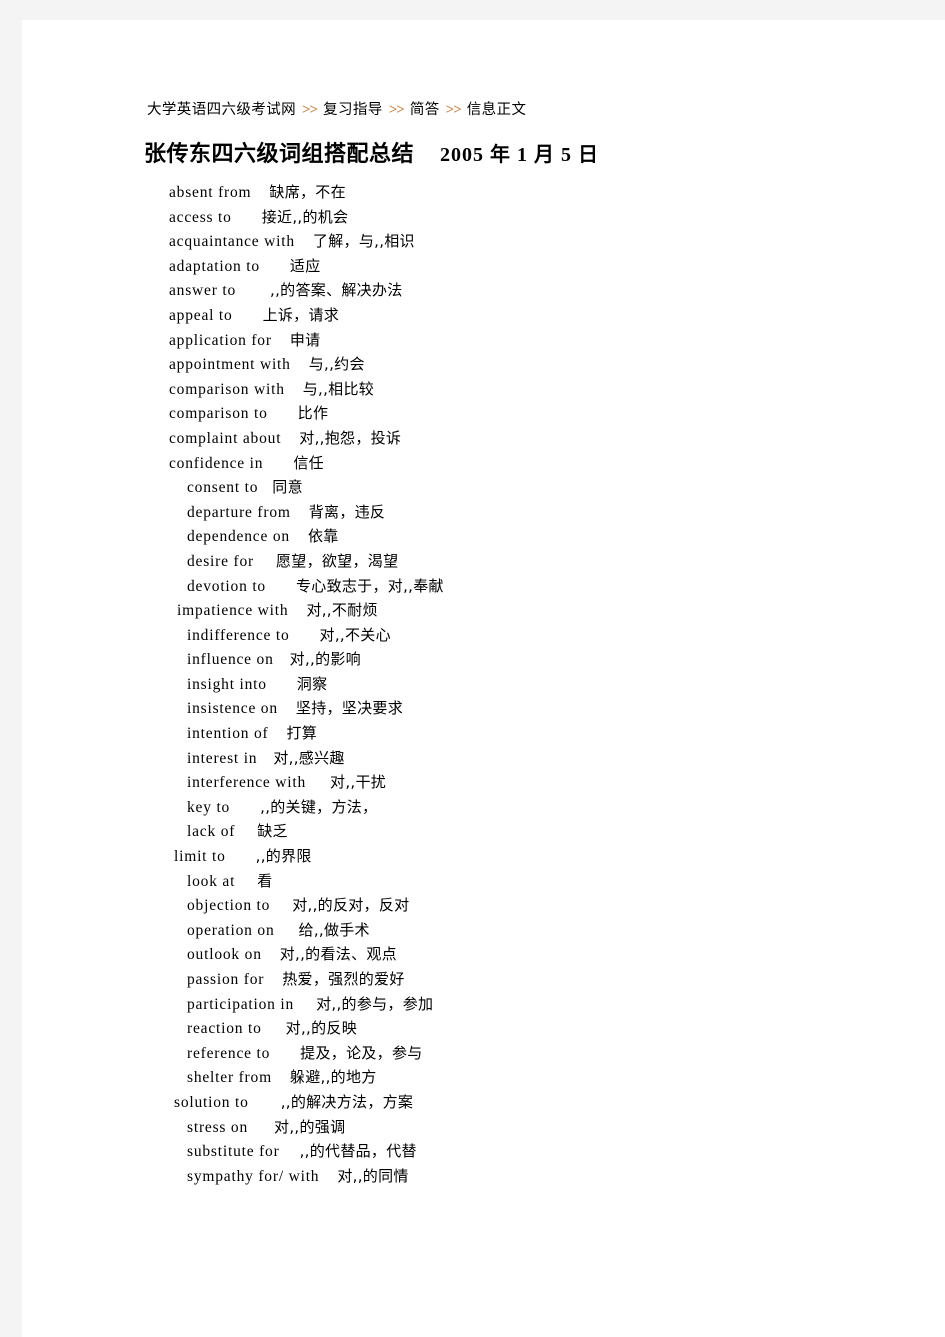  Describe the element at coordinates (279, 153) in the screenshot. I see `page-title: 张传东四六级词组搭配总结` at that location.